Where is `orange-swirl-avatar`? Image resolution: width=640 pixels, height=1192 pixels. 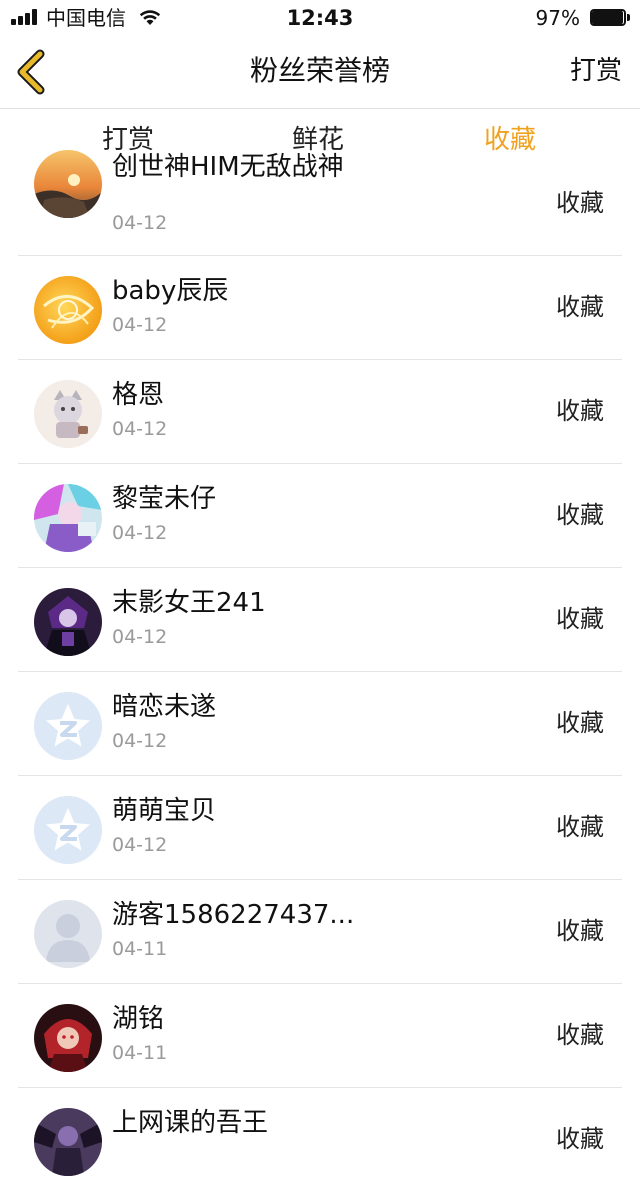 orange-swirl-avatar is located at coordinates (68, 310).